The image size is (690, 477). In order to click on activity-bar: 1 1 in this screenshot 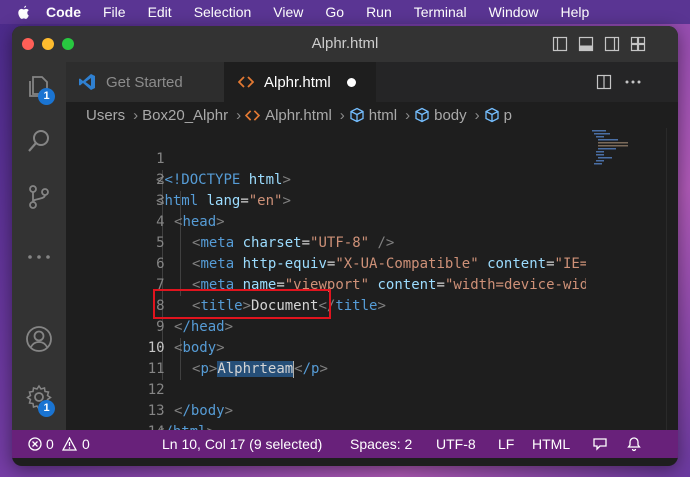, I will do `click(39, 246)`.